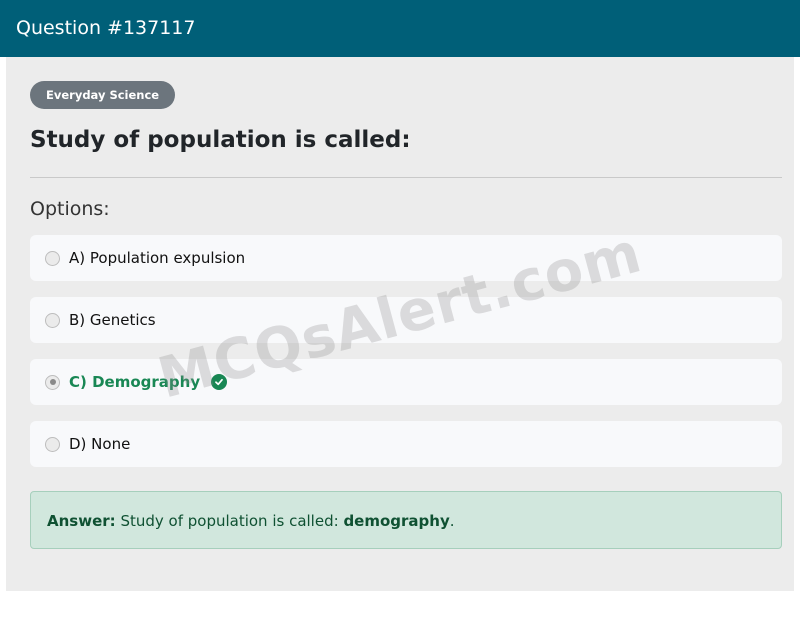 The image size is (800, 621). Describe the element at coordinates (103, 95) in the screenshot. I see `category-badge: Everyday Science` at that location.